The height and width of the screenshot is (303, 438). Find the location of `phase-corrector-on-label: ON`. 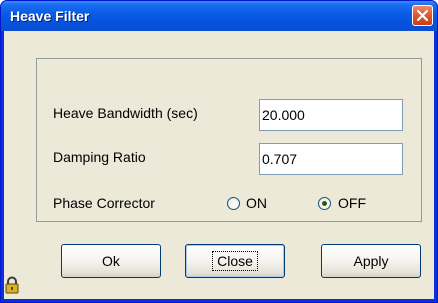

phase-corrector-on-label: ON is located at coordinates (256, 203).